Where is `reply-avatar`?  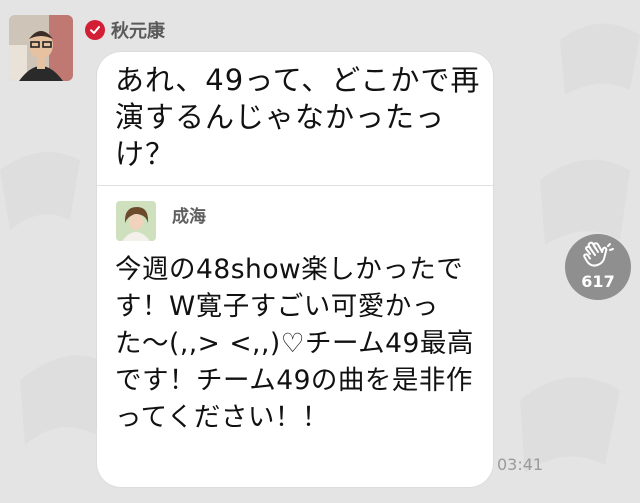
reply-avatar is located at coordinates (136, 221).